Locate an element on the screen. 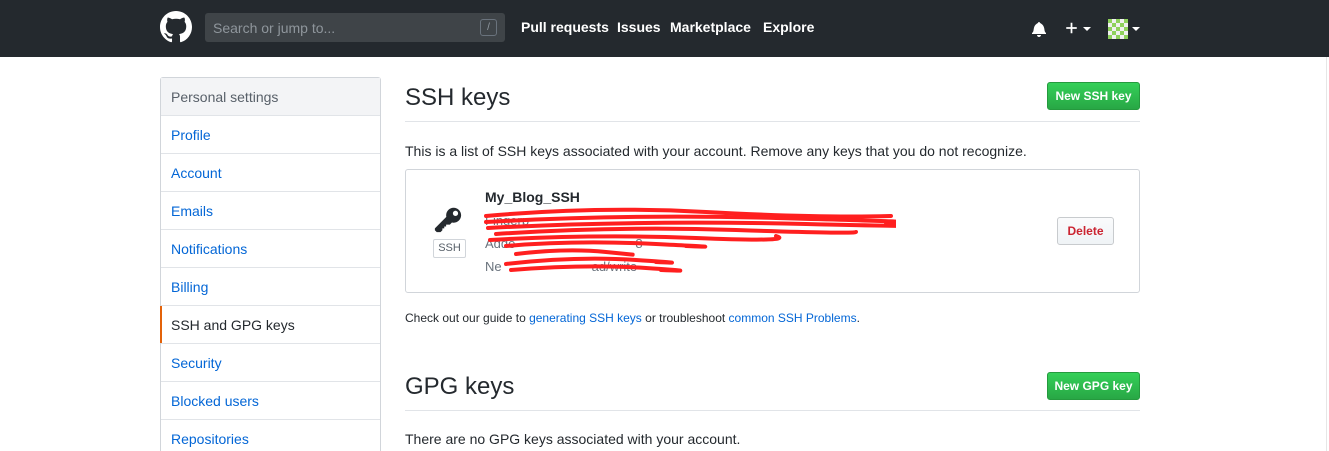 Image resolution: width=1329 pixels, height=451 pixels. nav-pull-requests: Pull requests is located at coordinates (565, 27).